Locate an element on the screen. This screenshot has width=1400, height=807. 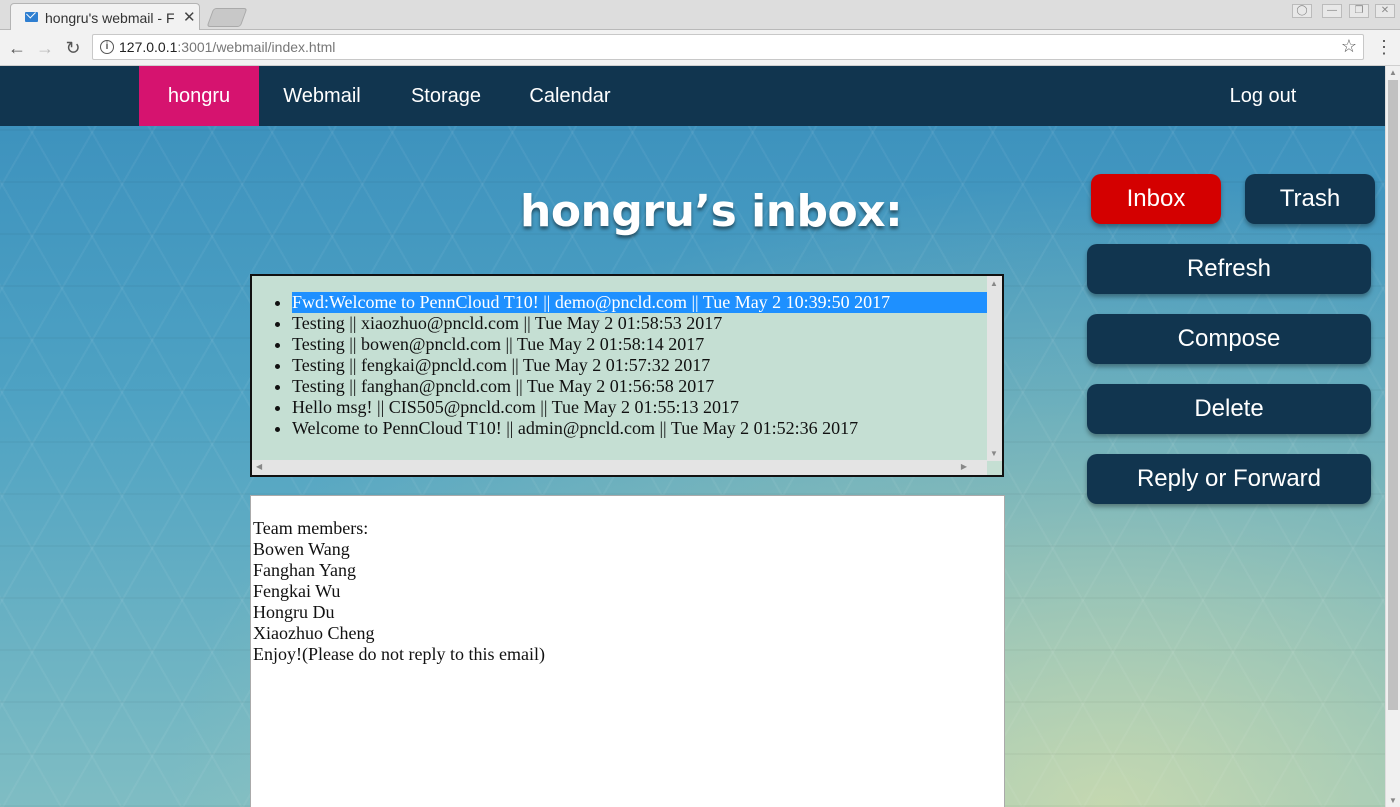
nav-logout: Log out is located at coordinates (1263, 96).